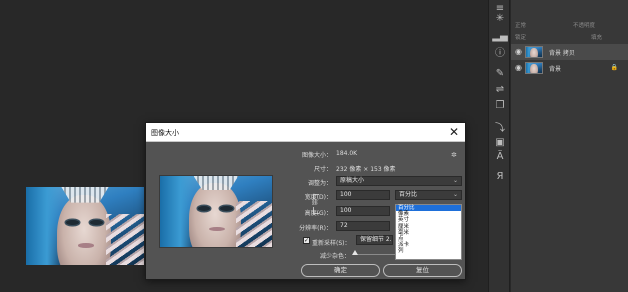  What do you see at coordinates (96, 222) in the screenshot?
I see `right-eye-shape` at bounding box center [96, 222].